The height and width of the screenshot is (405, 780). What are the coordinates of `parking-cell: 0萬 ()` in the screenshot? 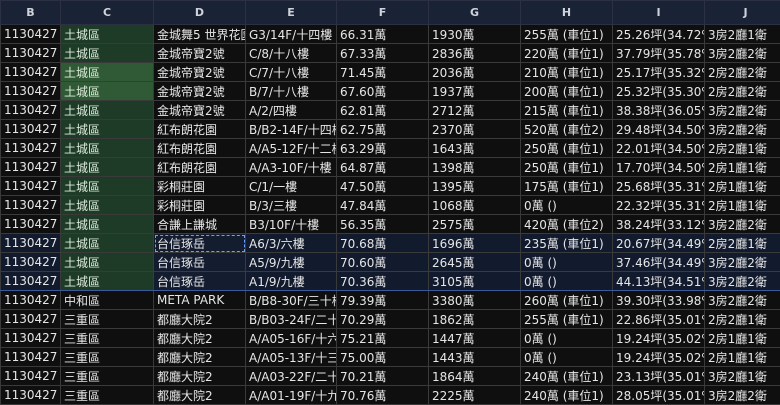 It's located at (566, 205).